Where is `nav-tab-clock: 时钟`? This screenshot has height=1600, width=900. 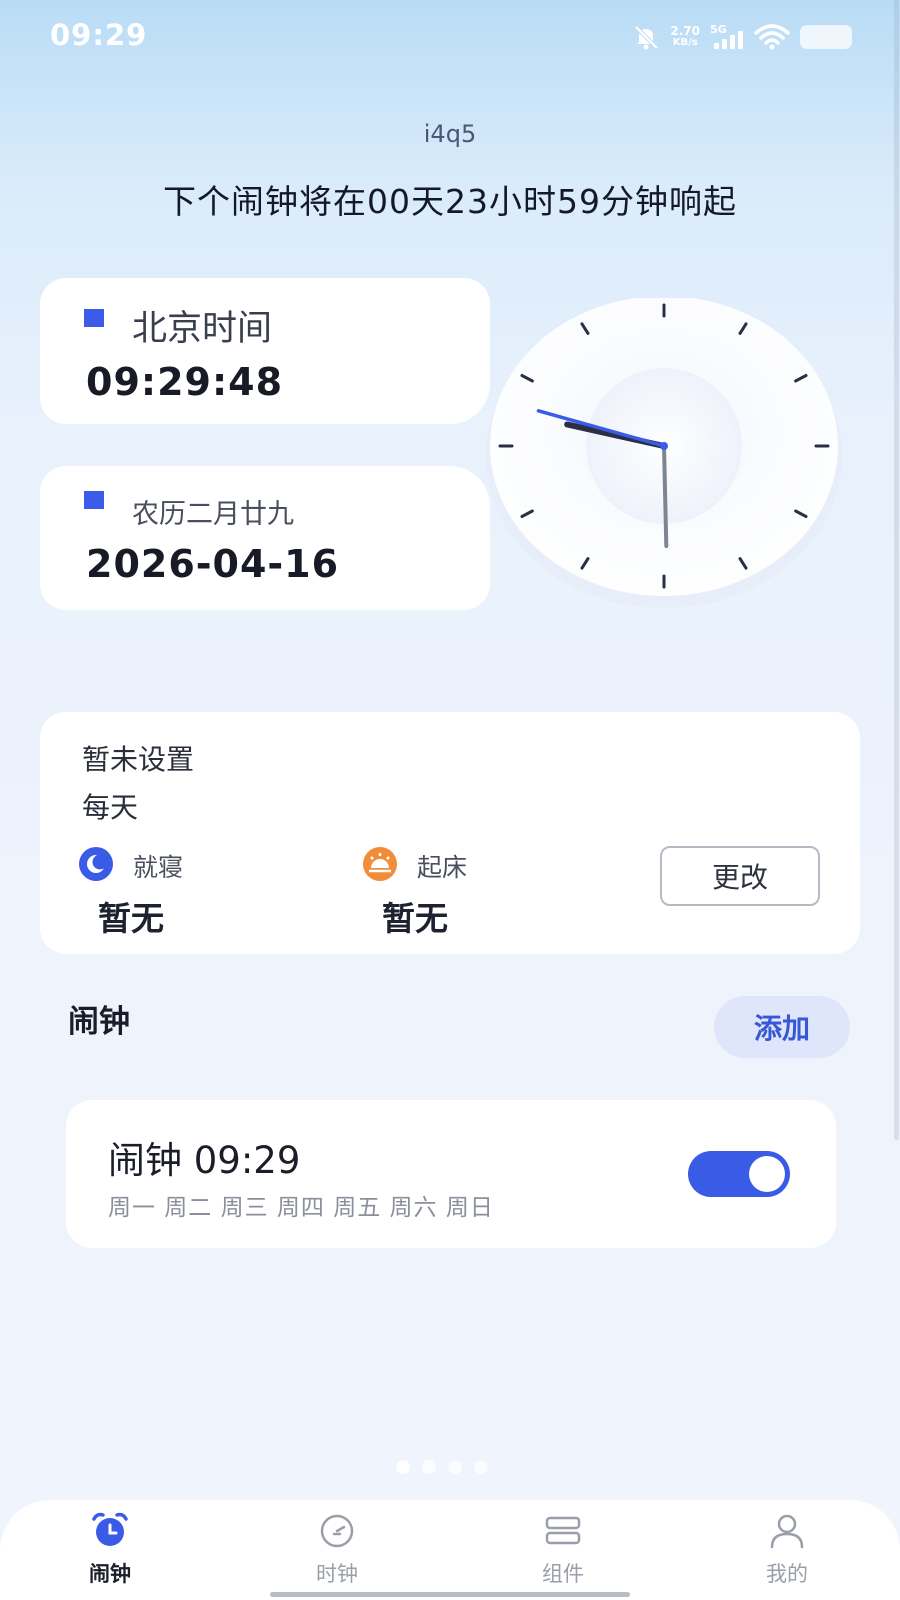 nav-tab-clock: 时钟 is located at coordinates (337, 1550).